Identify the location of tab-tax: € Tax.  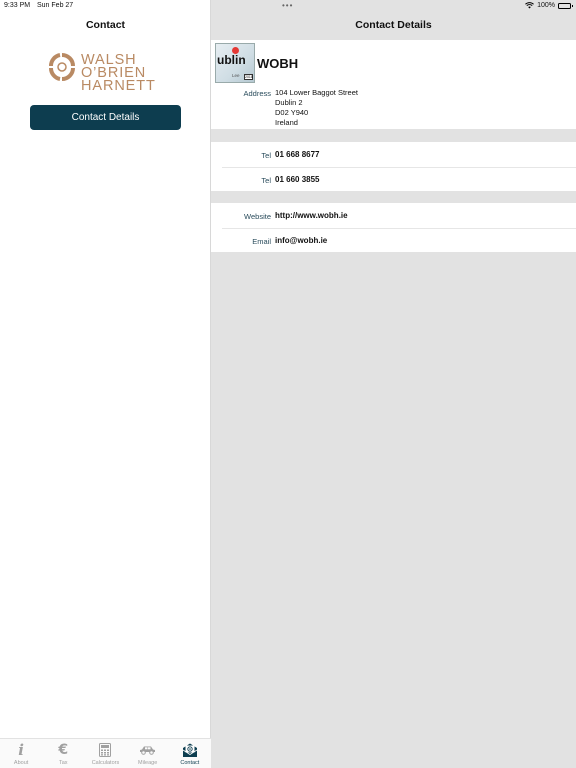
(63, 753).